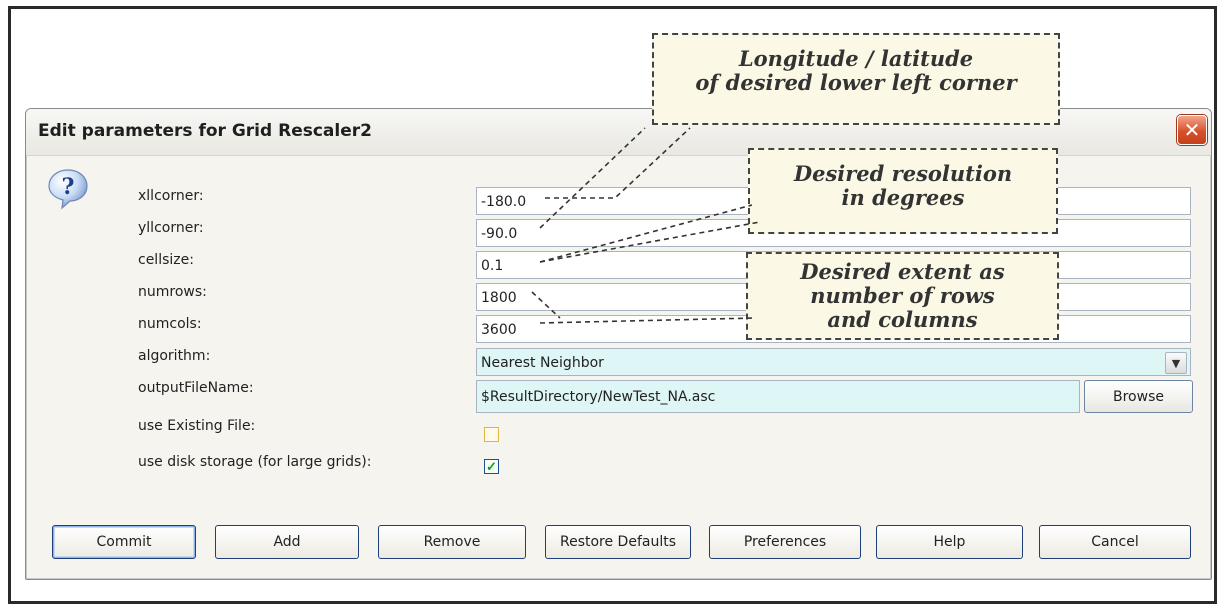 This screenshot has width=1231, height=611. Describe the element at coordinates (124, 542) in the screenshot. I see `commit-button: Commit` at that location.